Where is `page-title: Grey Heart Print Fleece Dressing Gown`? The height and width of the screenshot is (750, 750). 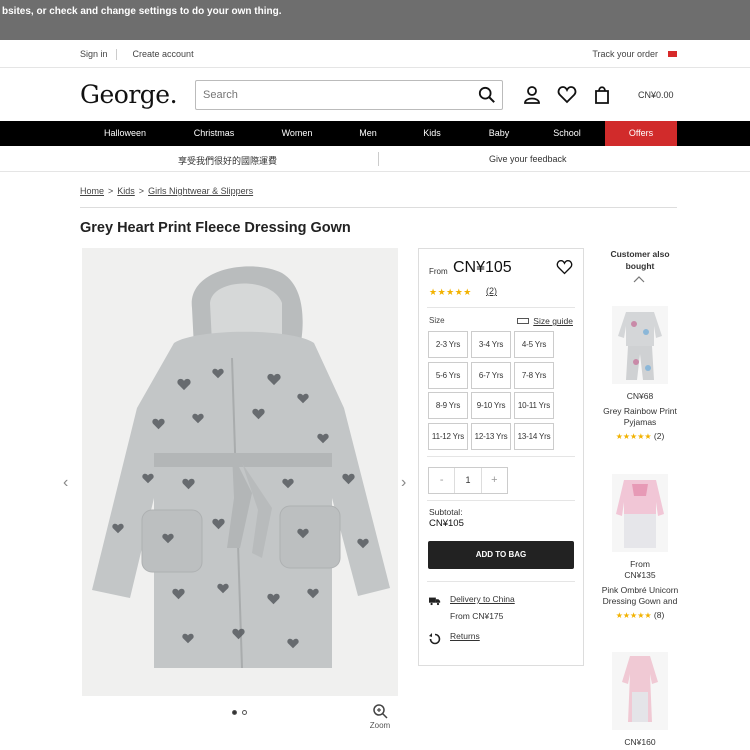
page-title: Grey Heart Print Fleece Dressing Gown is located at coordinates (215, 228).